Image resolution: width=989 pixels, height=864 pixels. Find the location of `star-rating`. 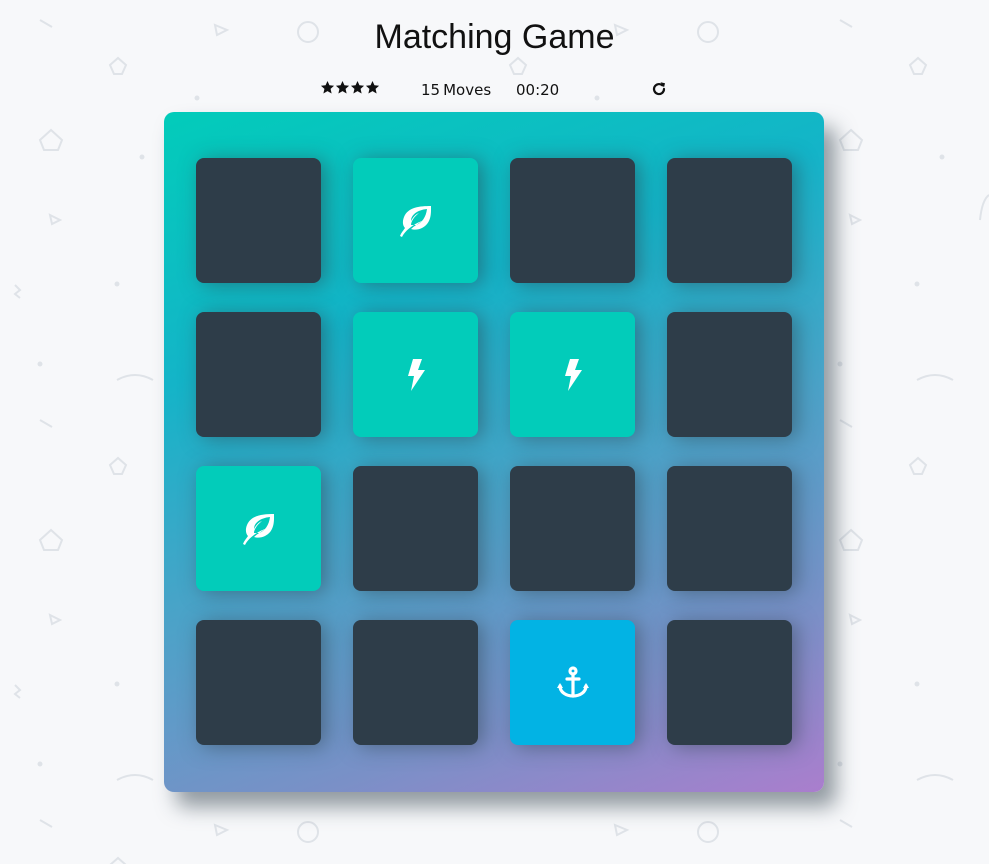

star-rating is located at coordinates (350, 87).